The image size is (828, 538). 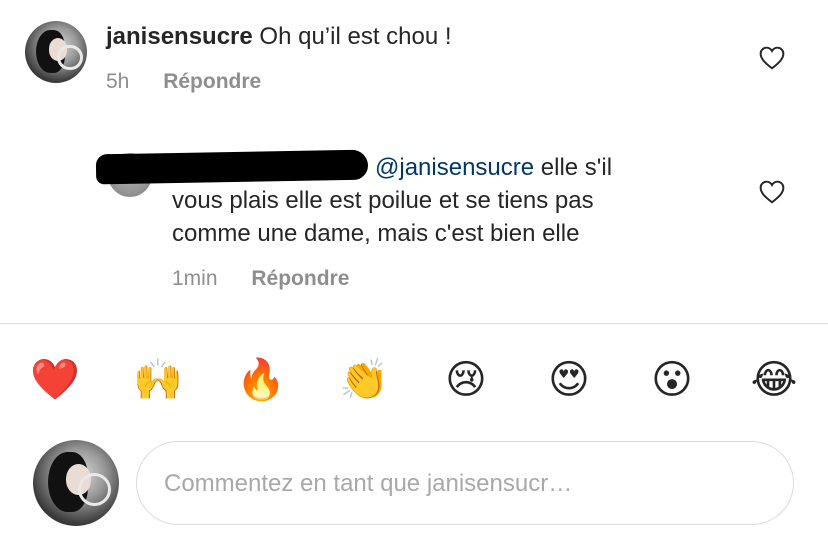 What do you see at coordinates (414, 323) in the screenshot?
I see `divider` at bounding box center [414, 323].